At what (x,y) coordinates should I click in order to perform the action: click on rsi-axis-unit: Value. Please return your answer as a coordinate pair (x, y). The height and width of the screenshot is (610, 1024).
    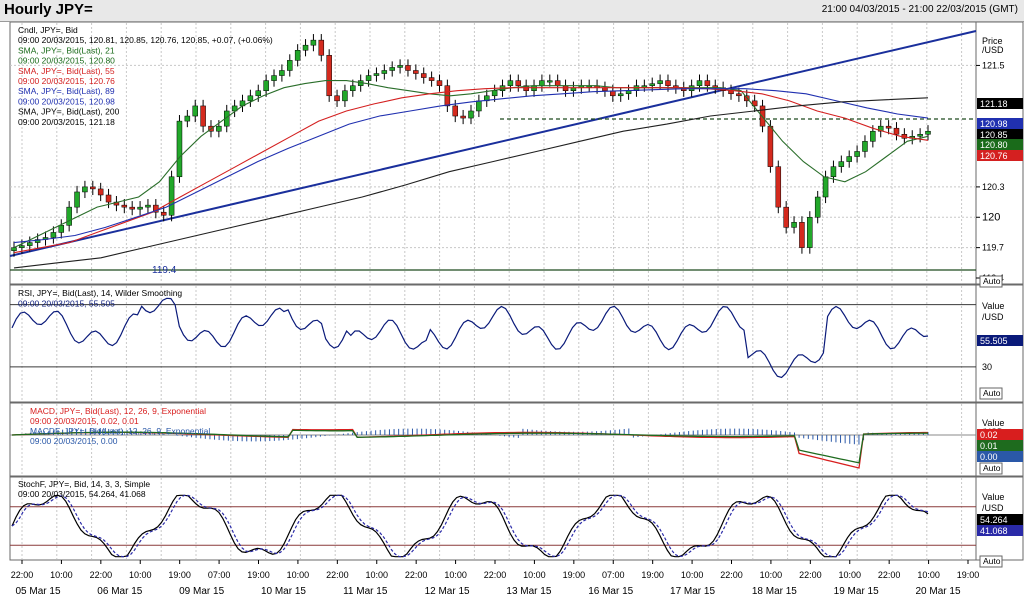
    Looking at the image, I should click on (993, 306).